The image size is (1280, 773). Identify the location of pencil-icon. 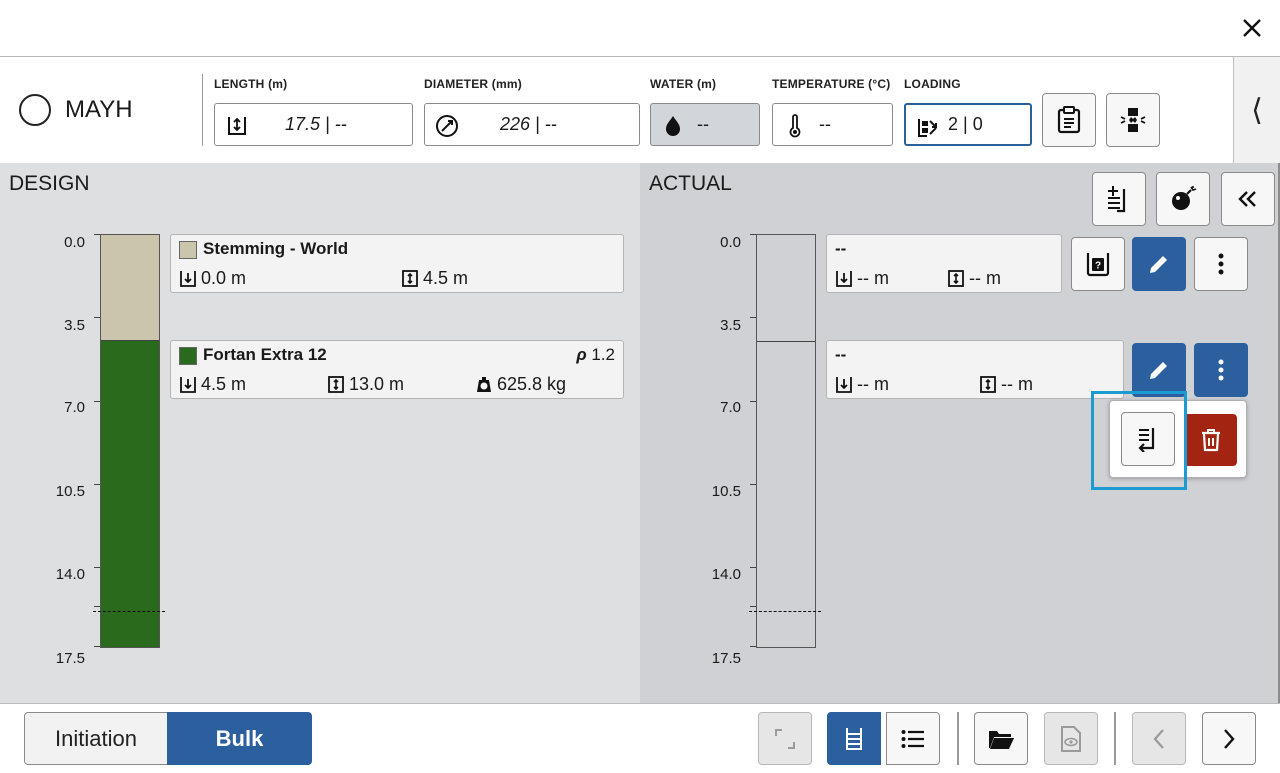
(1158, 370).